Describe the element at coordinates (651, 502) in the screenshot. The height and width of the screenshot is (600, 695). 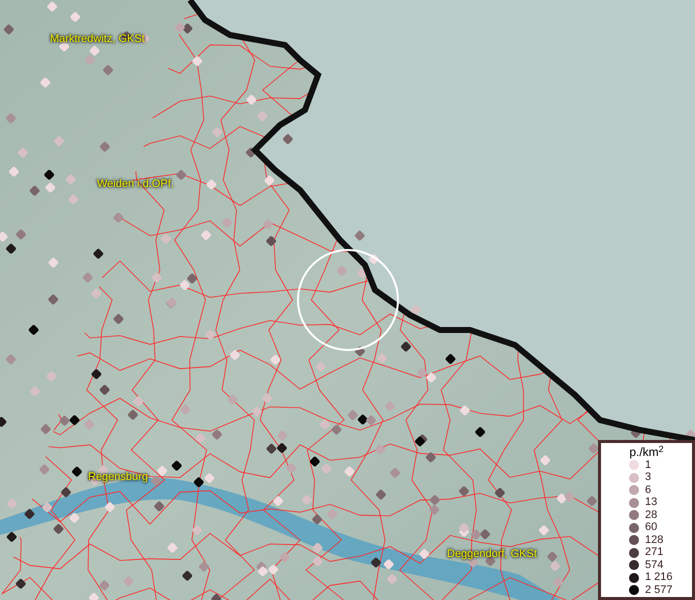
I see `legend-label: 13` at that location.